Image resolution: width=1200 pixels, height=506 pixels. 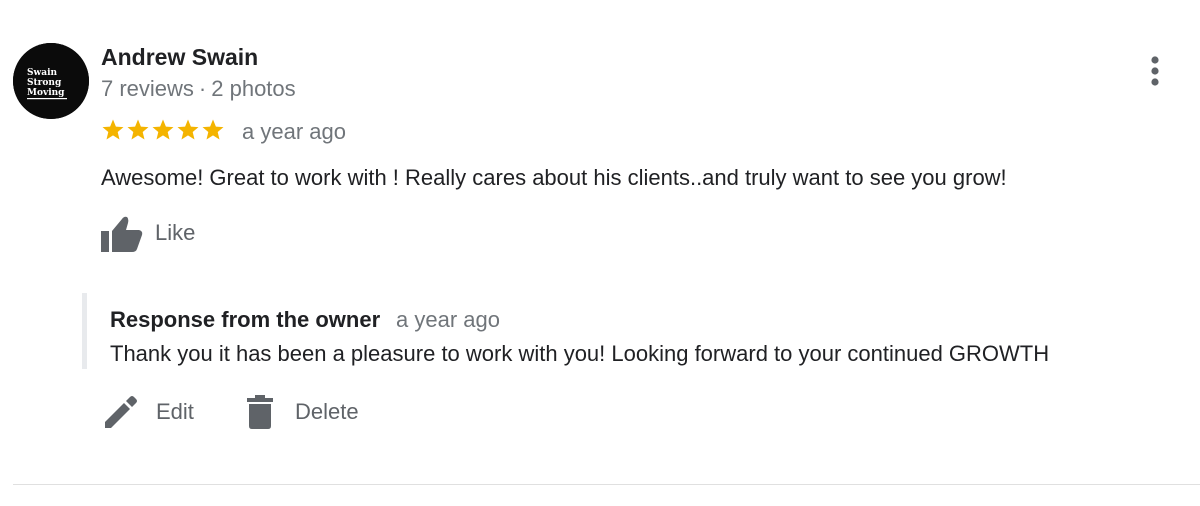 What do you see at coordinates (327, 411) in the screenshot?
I see `delete-label: Delete` at bounding box center [327, 411].